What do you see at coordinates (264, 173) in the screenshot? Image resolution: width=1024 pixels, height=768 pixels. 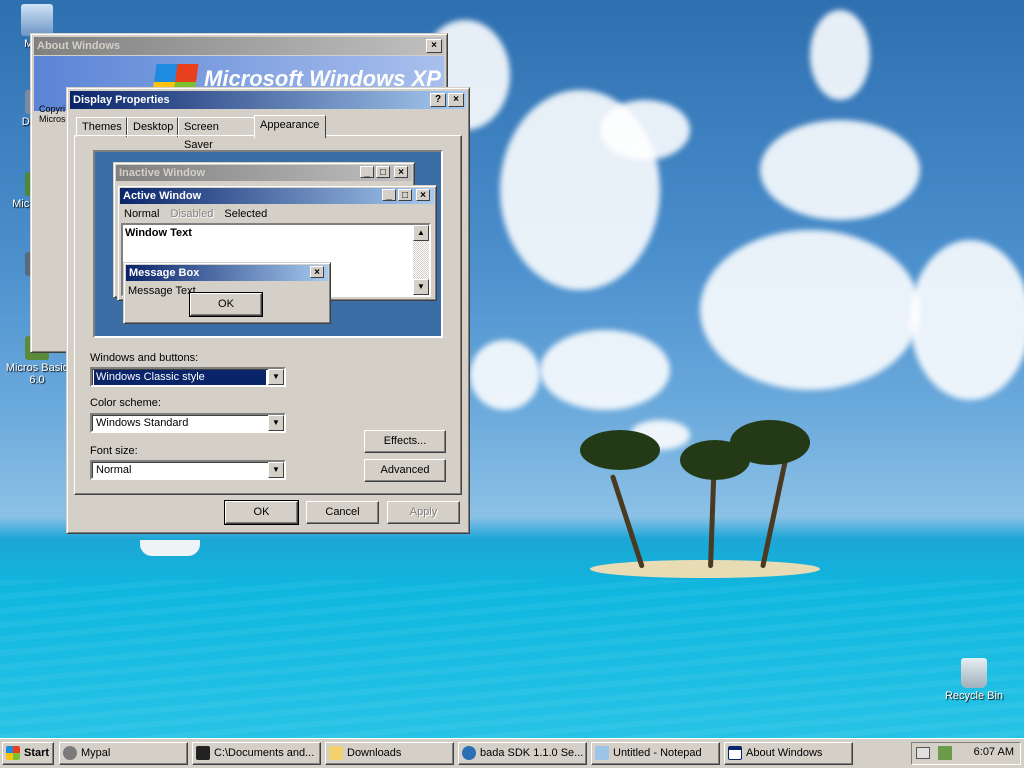 I see `preview-inactive-titlebar: Inactive Window _ □ ×` at bounding box center [264, 173].